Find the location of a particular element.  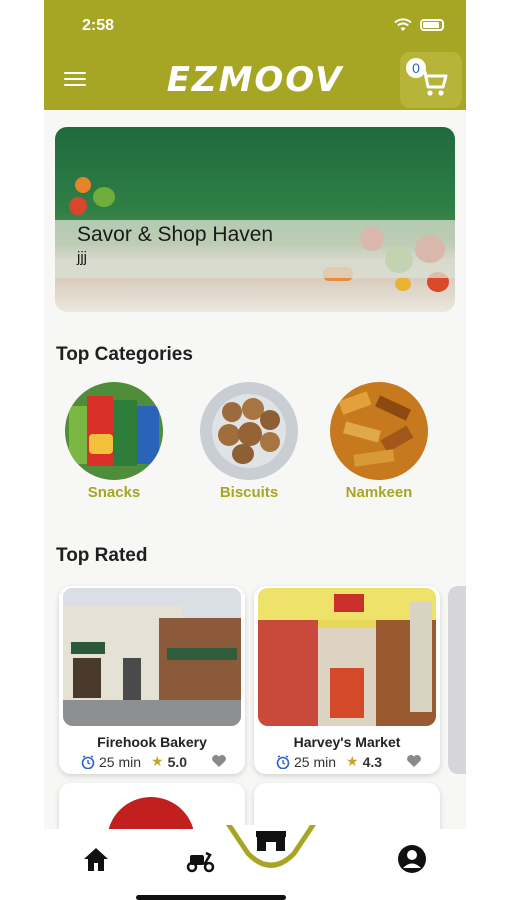

cart-button: 0 is located at coordinates (431, 80).